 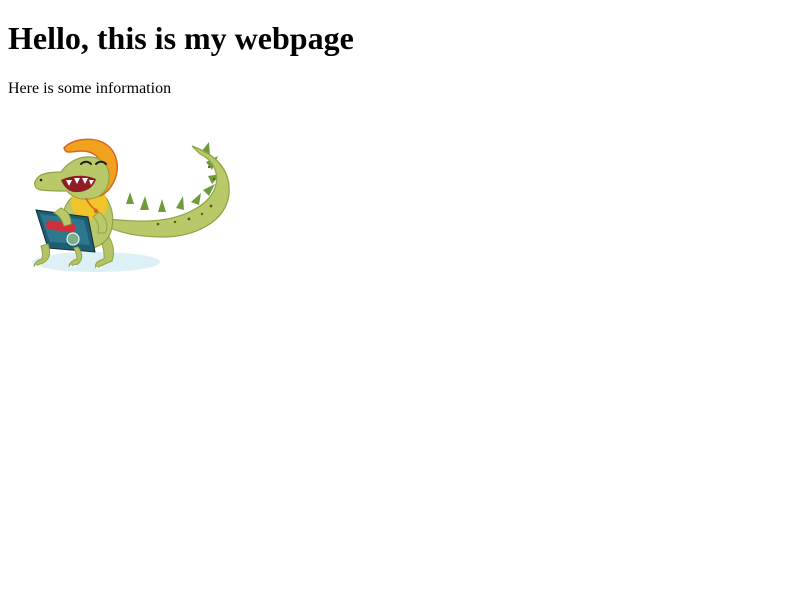 I want to click on ground-shadow, so click(x=96, y=262).